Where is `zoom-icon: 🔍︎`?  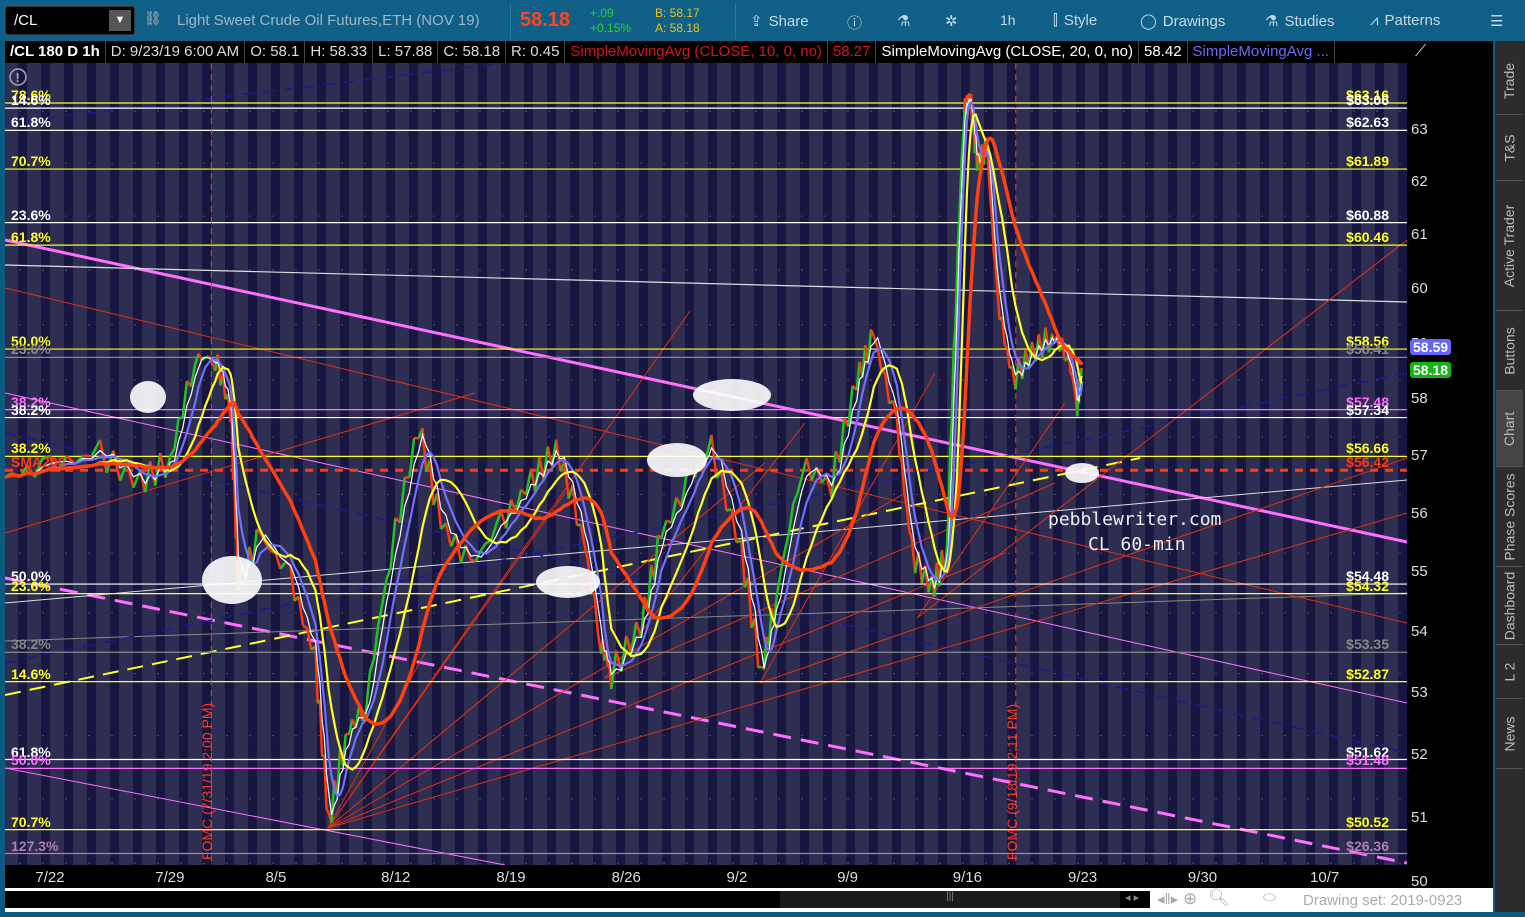 zoom-icon: 🔍︎ is located at coordinates (1219, 898).